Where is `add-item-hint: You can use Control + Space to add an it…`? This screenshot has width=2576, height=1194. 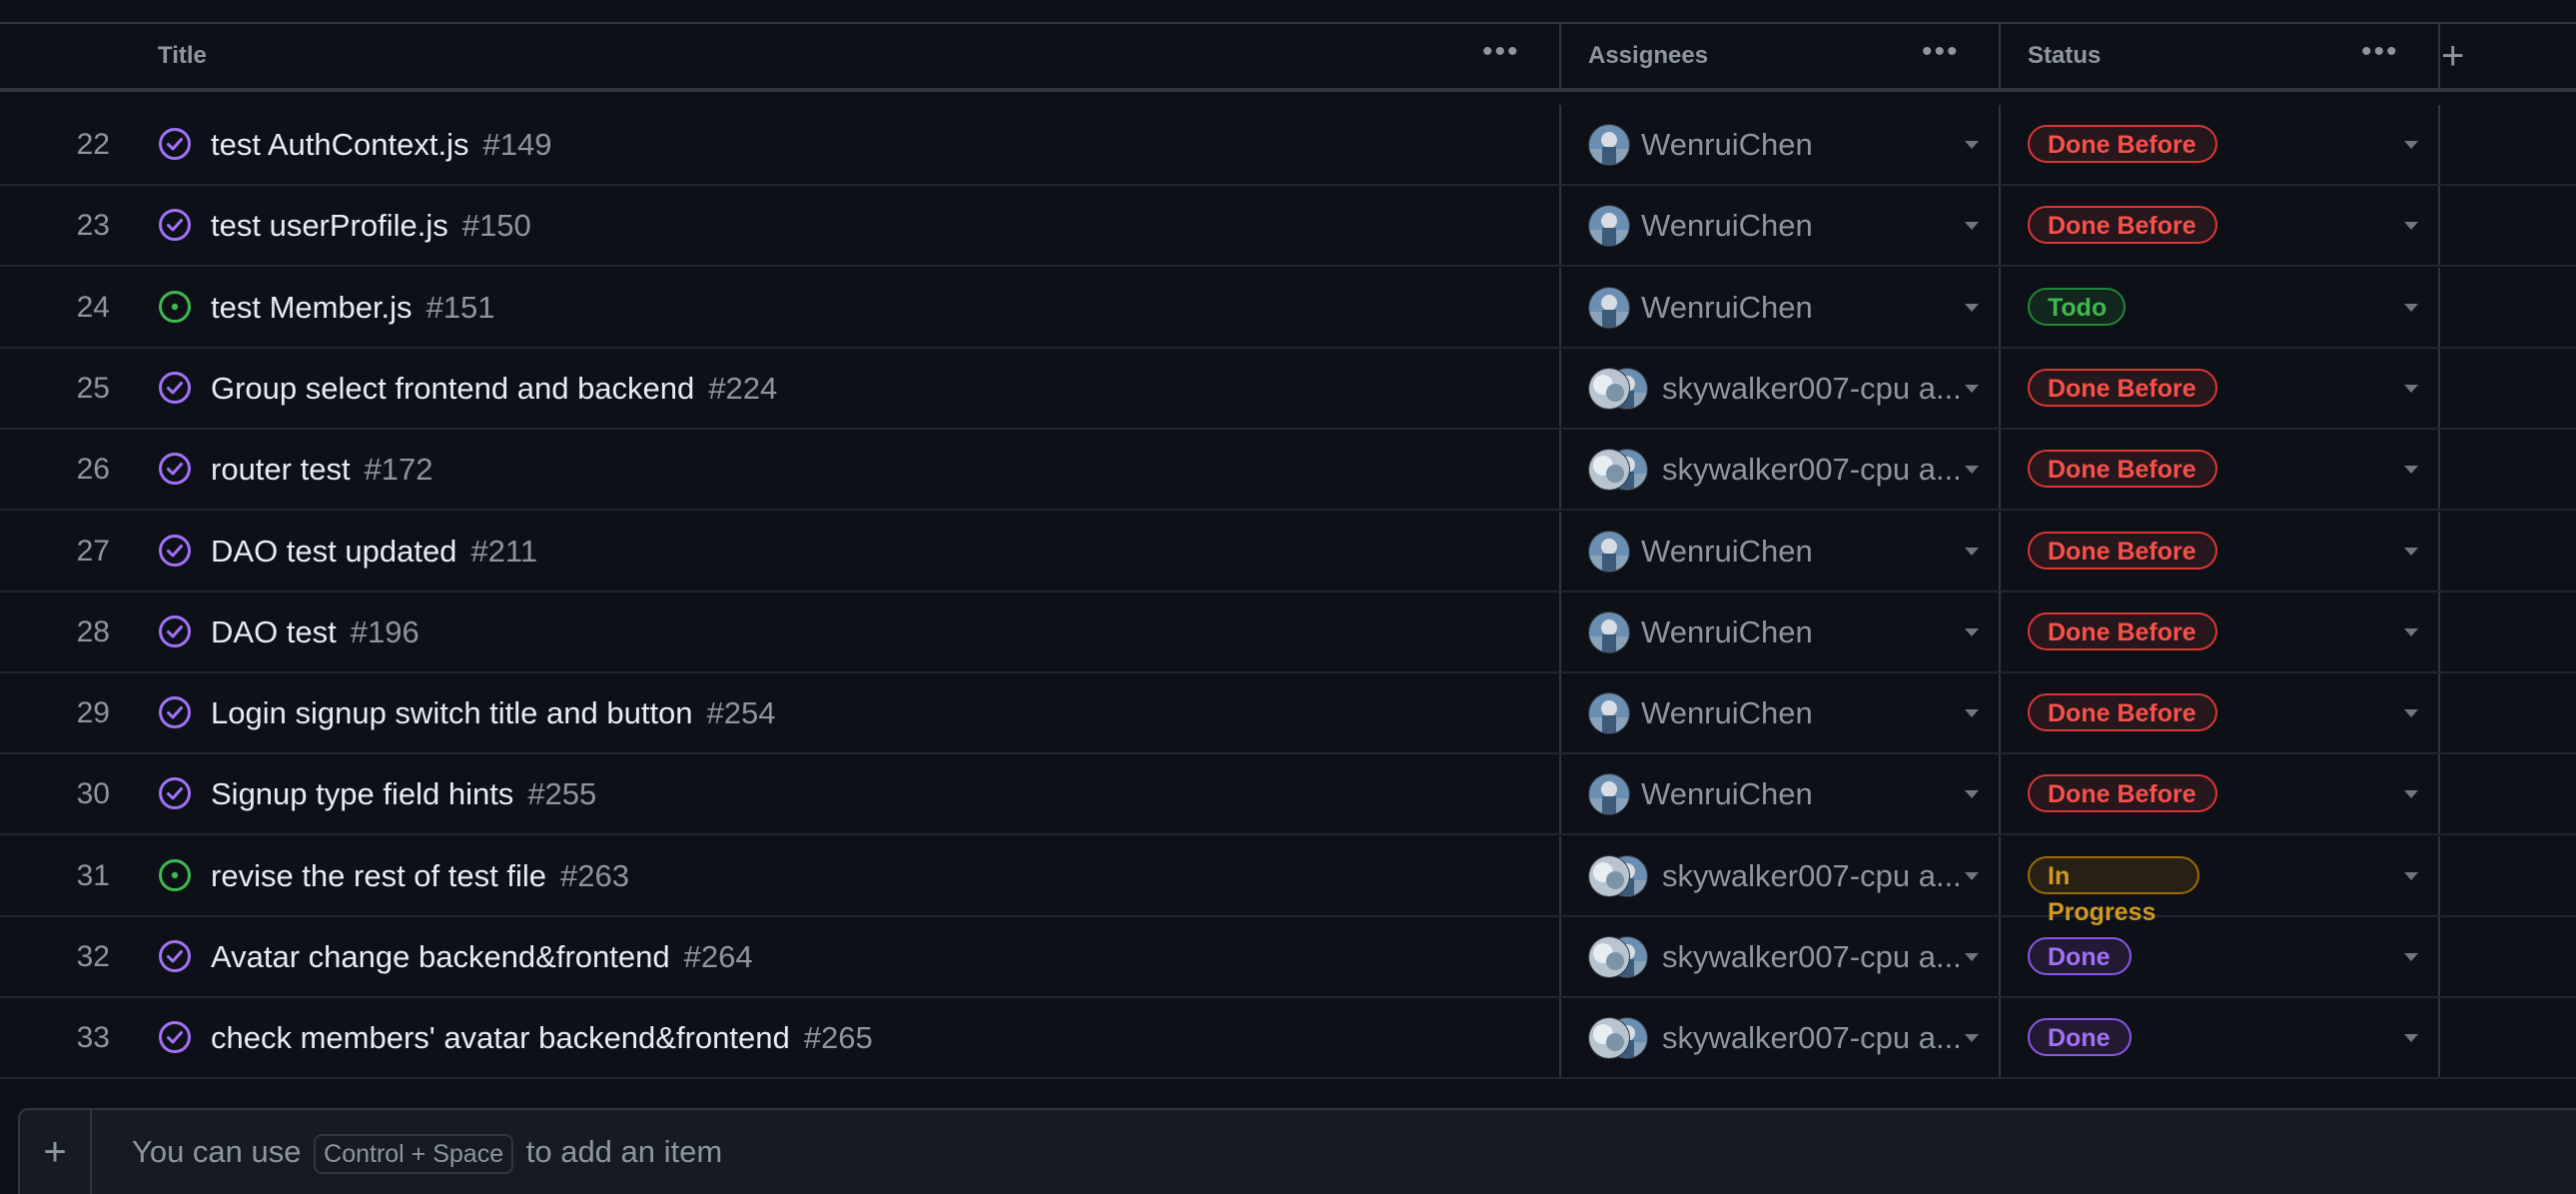 add-item-hint: You can use Control + Space to add an it… is located at coordinates (427, 1152).